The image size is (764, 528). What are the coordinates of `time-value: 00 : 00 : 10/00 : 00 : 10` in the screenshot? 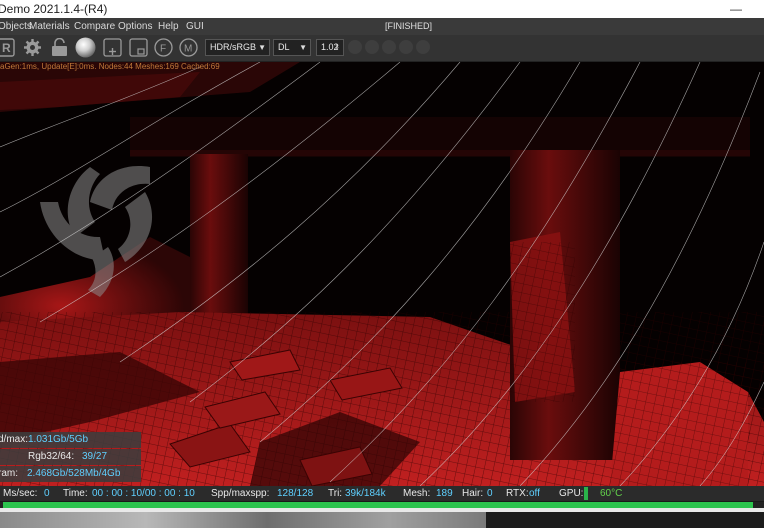 It's located at (143, 493).